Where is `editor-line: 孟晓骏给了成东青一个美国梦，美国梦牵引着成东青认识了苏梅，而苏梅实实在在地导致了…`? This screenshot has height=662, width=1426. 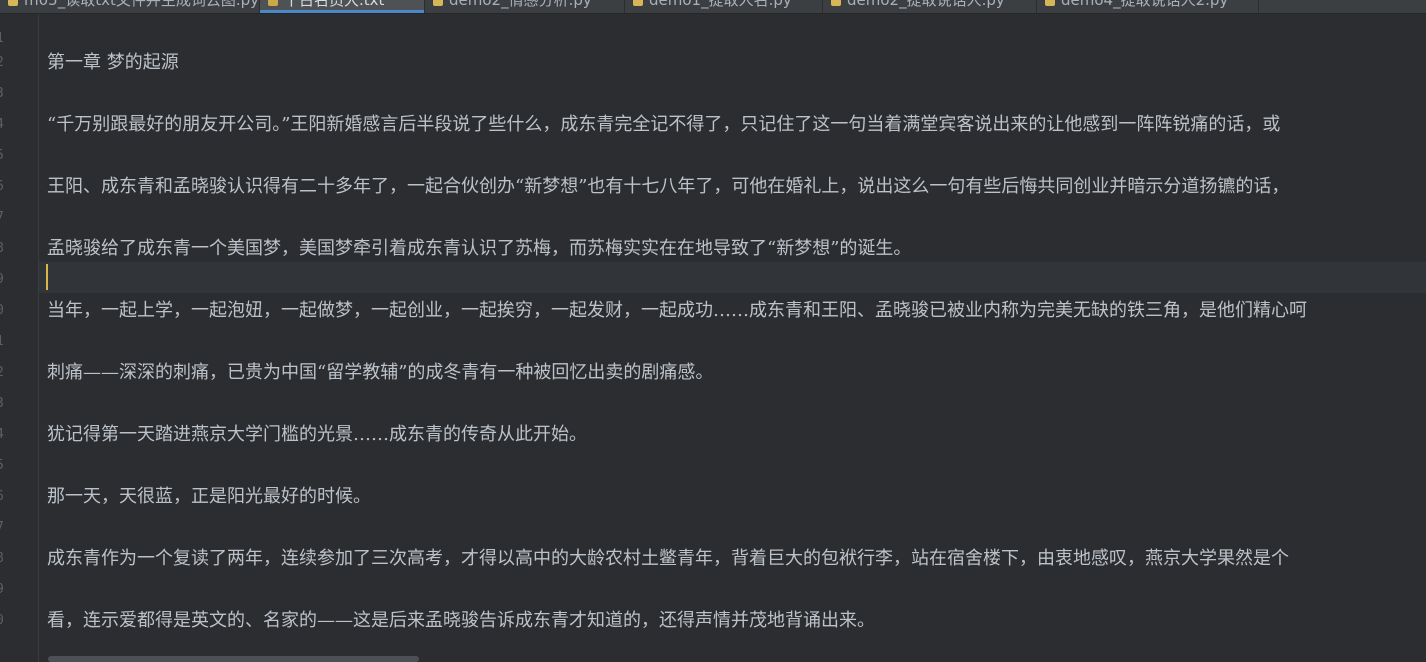 editor-line: 孟晓骏给了成东青一个美国梦，美国梦牵引着成东青认识了苏梅，而苏梅实实在在地导致了… is located at coordinates (479, 248).